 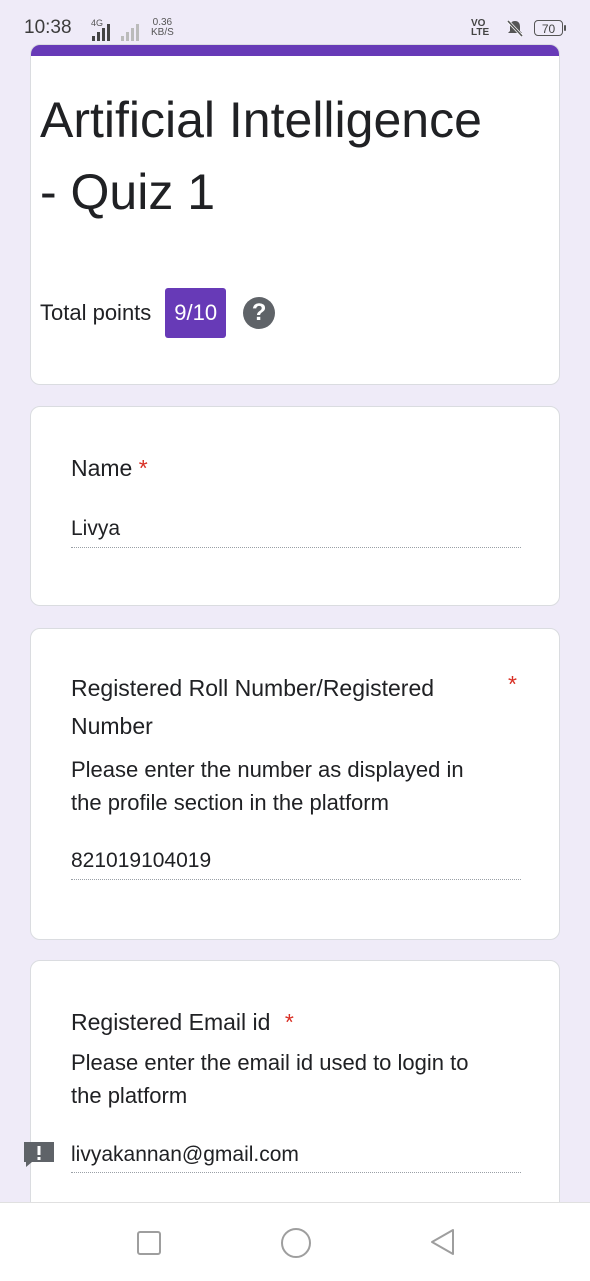 I want to click on form-title: Artificial Intelligence - Quiz 1, so click(x=261, y=156).